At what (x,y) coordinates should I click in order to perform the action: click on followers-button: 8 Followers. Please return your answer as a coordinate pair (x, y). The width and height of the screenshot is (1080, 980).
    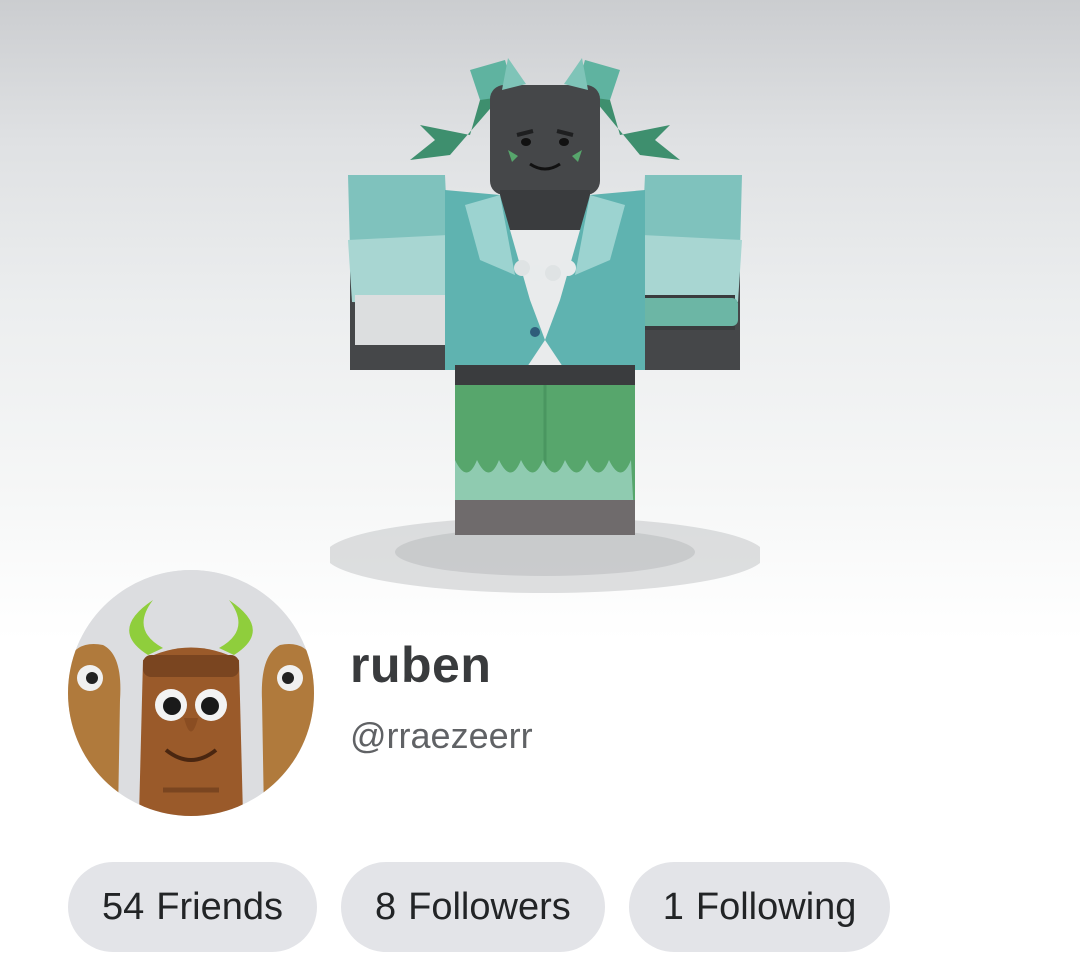
    Looking at the image, I should click on (473, 907).